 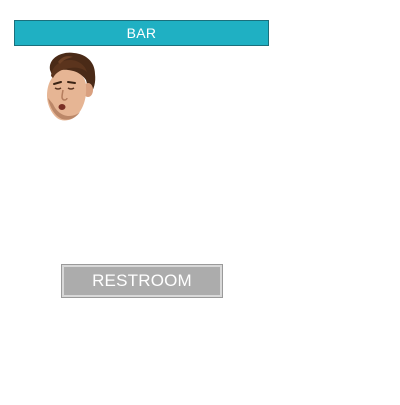 I want to click on face-head-icon, so click(x=71, y=86).